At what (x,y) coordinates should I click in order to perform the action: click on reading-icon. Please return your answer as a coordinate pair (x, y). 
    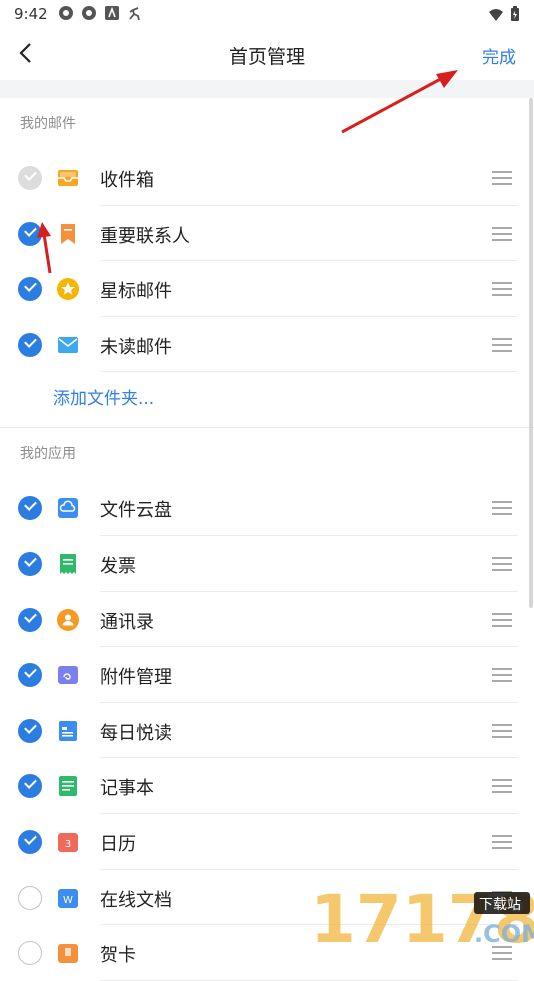
    Looking at the image, I should click on (68, 731).